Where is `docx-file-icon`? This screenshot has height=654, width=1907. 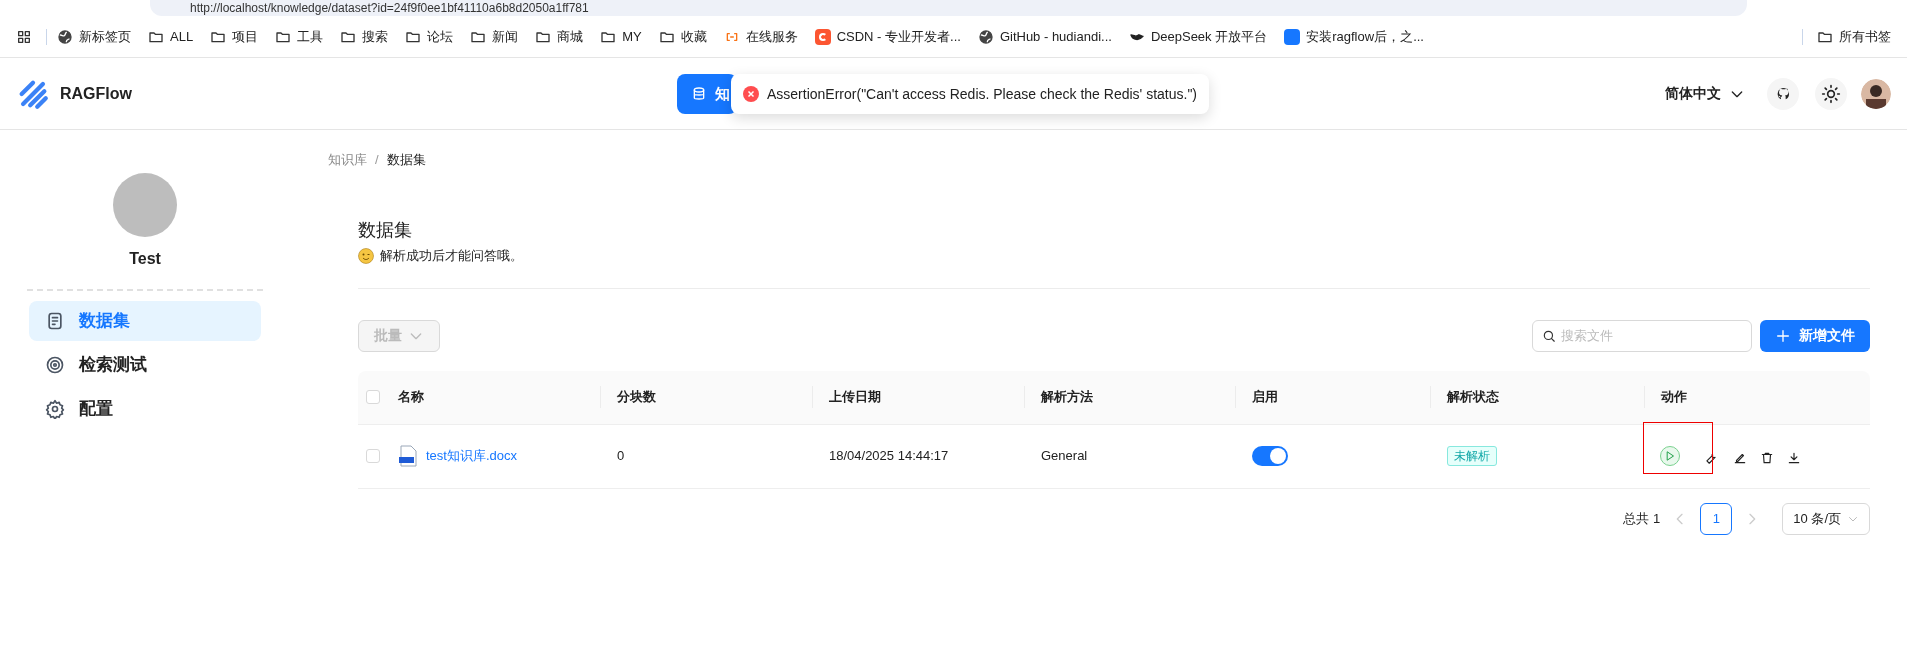
docx-file-icon is located at coordinates (408, 456).